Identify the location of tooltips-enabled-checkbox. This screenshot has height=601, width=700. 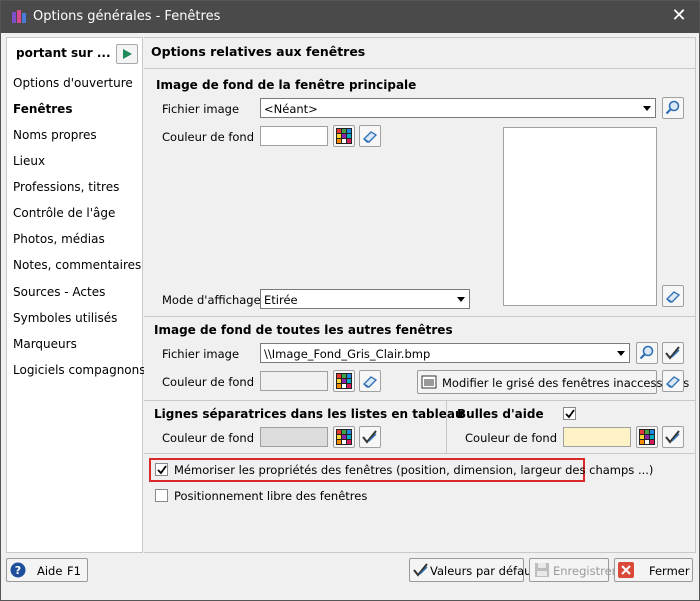
(569, 413).